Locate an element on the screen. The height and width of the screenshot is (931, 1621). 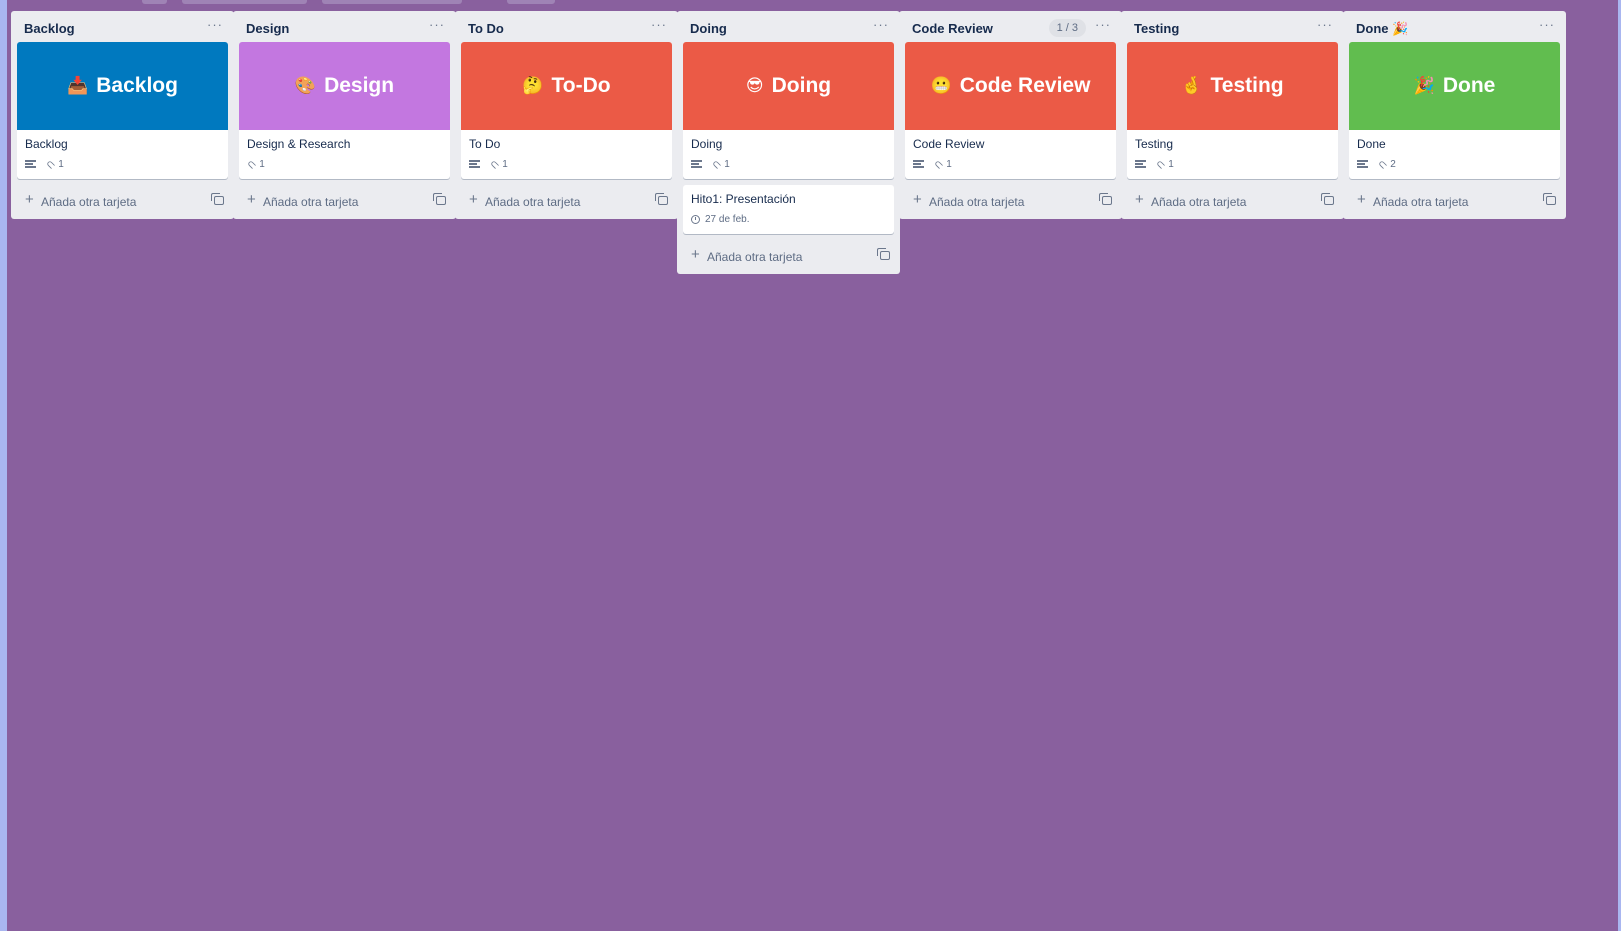
cover-text: Testing is located at coordinates (1247, 85).